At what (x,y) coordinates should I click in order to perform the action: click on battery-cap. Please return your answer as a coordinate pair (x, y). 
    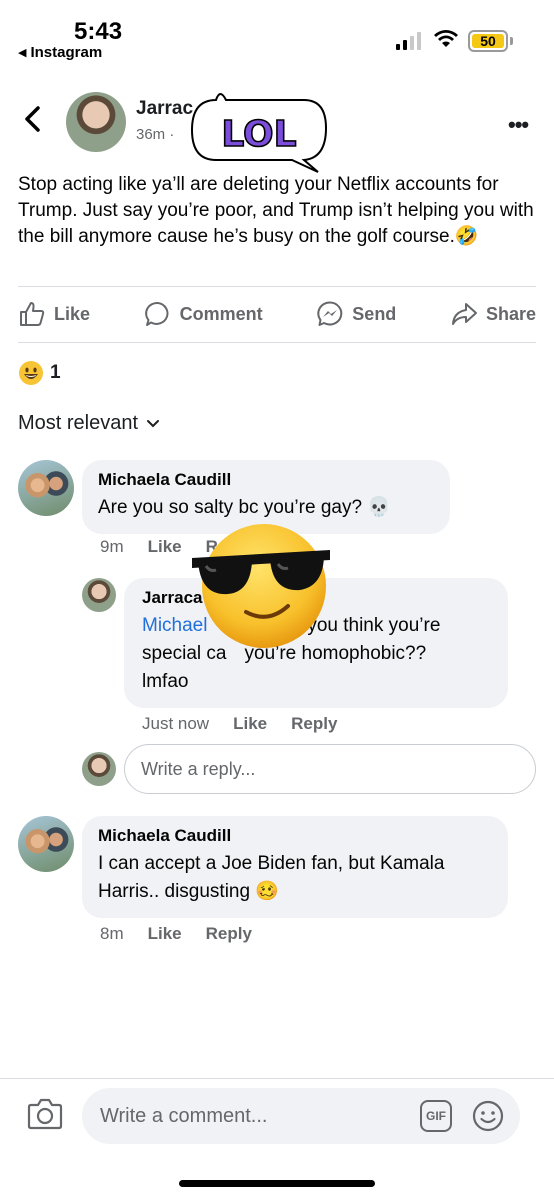
    Looking at the image, I should click on (511, 41).